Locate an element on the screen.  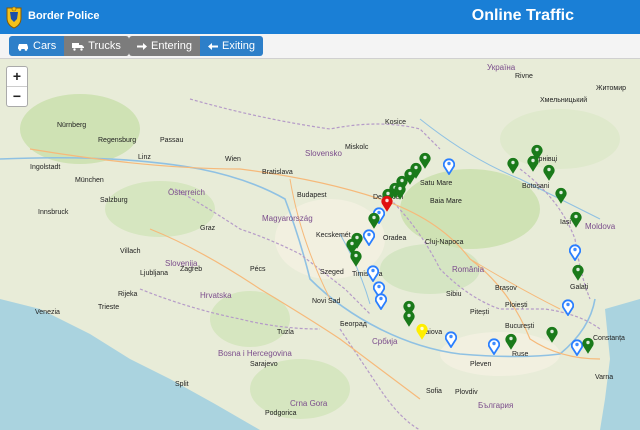
entering-label: Entering is located at coordinates (171, 46).